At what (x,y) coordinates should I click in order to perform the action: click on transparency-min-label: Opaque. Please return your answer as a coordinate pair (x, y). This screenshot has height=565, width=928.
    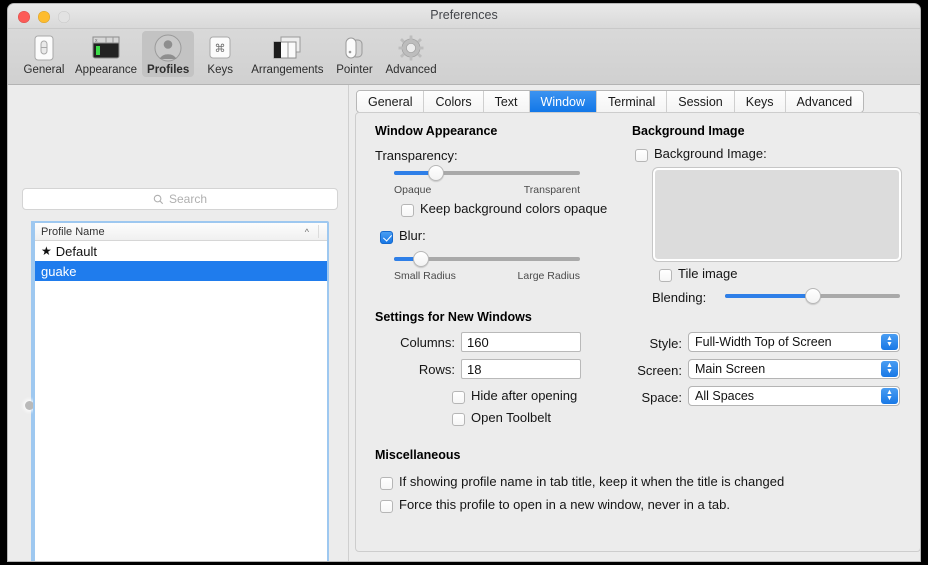
    Looking at the image, I should click on (413, 190).